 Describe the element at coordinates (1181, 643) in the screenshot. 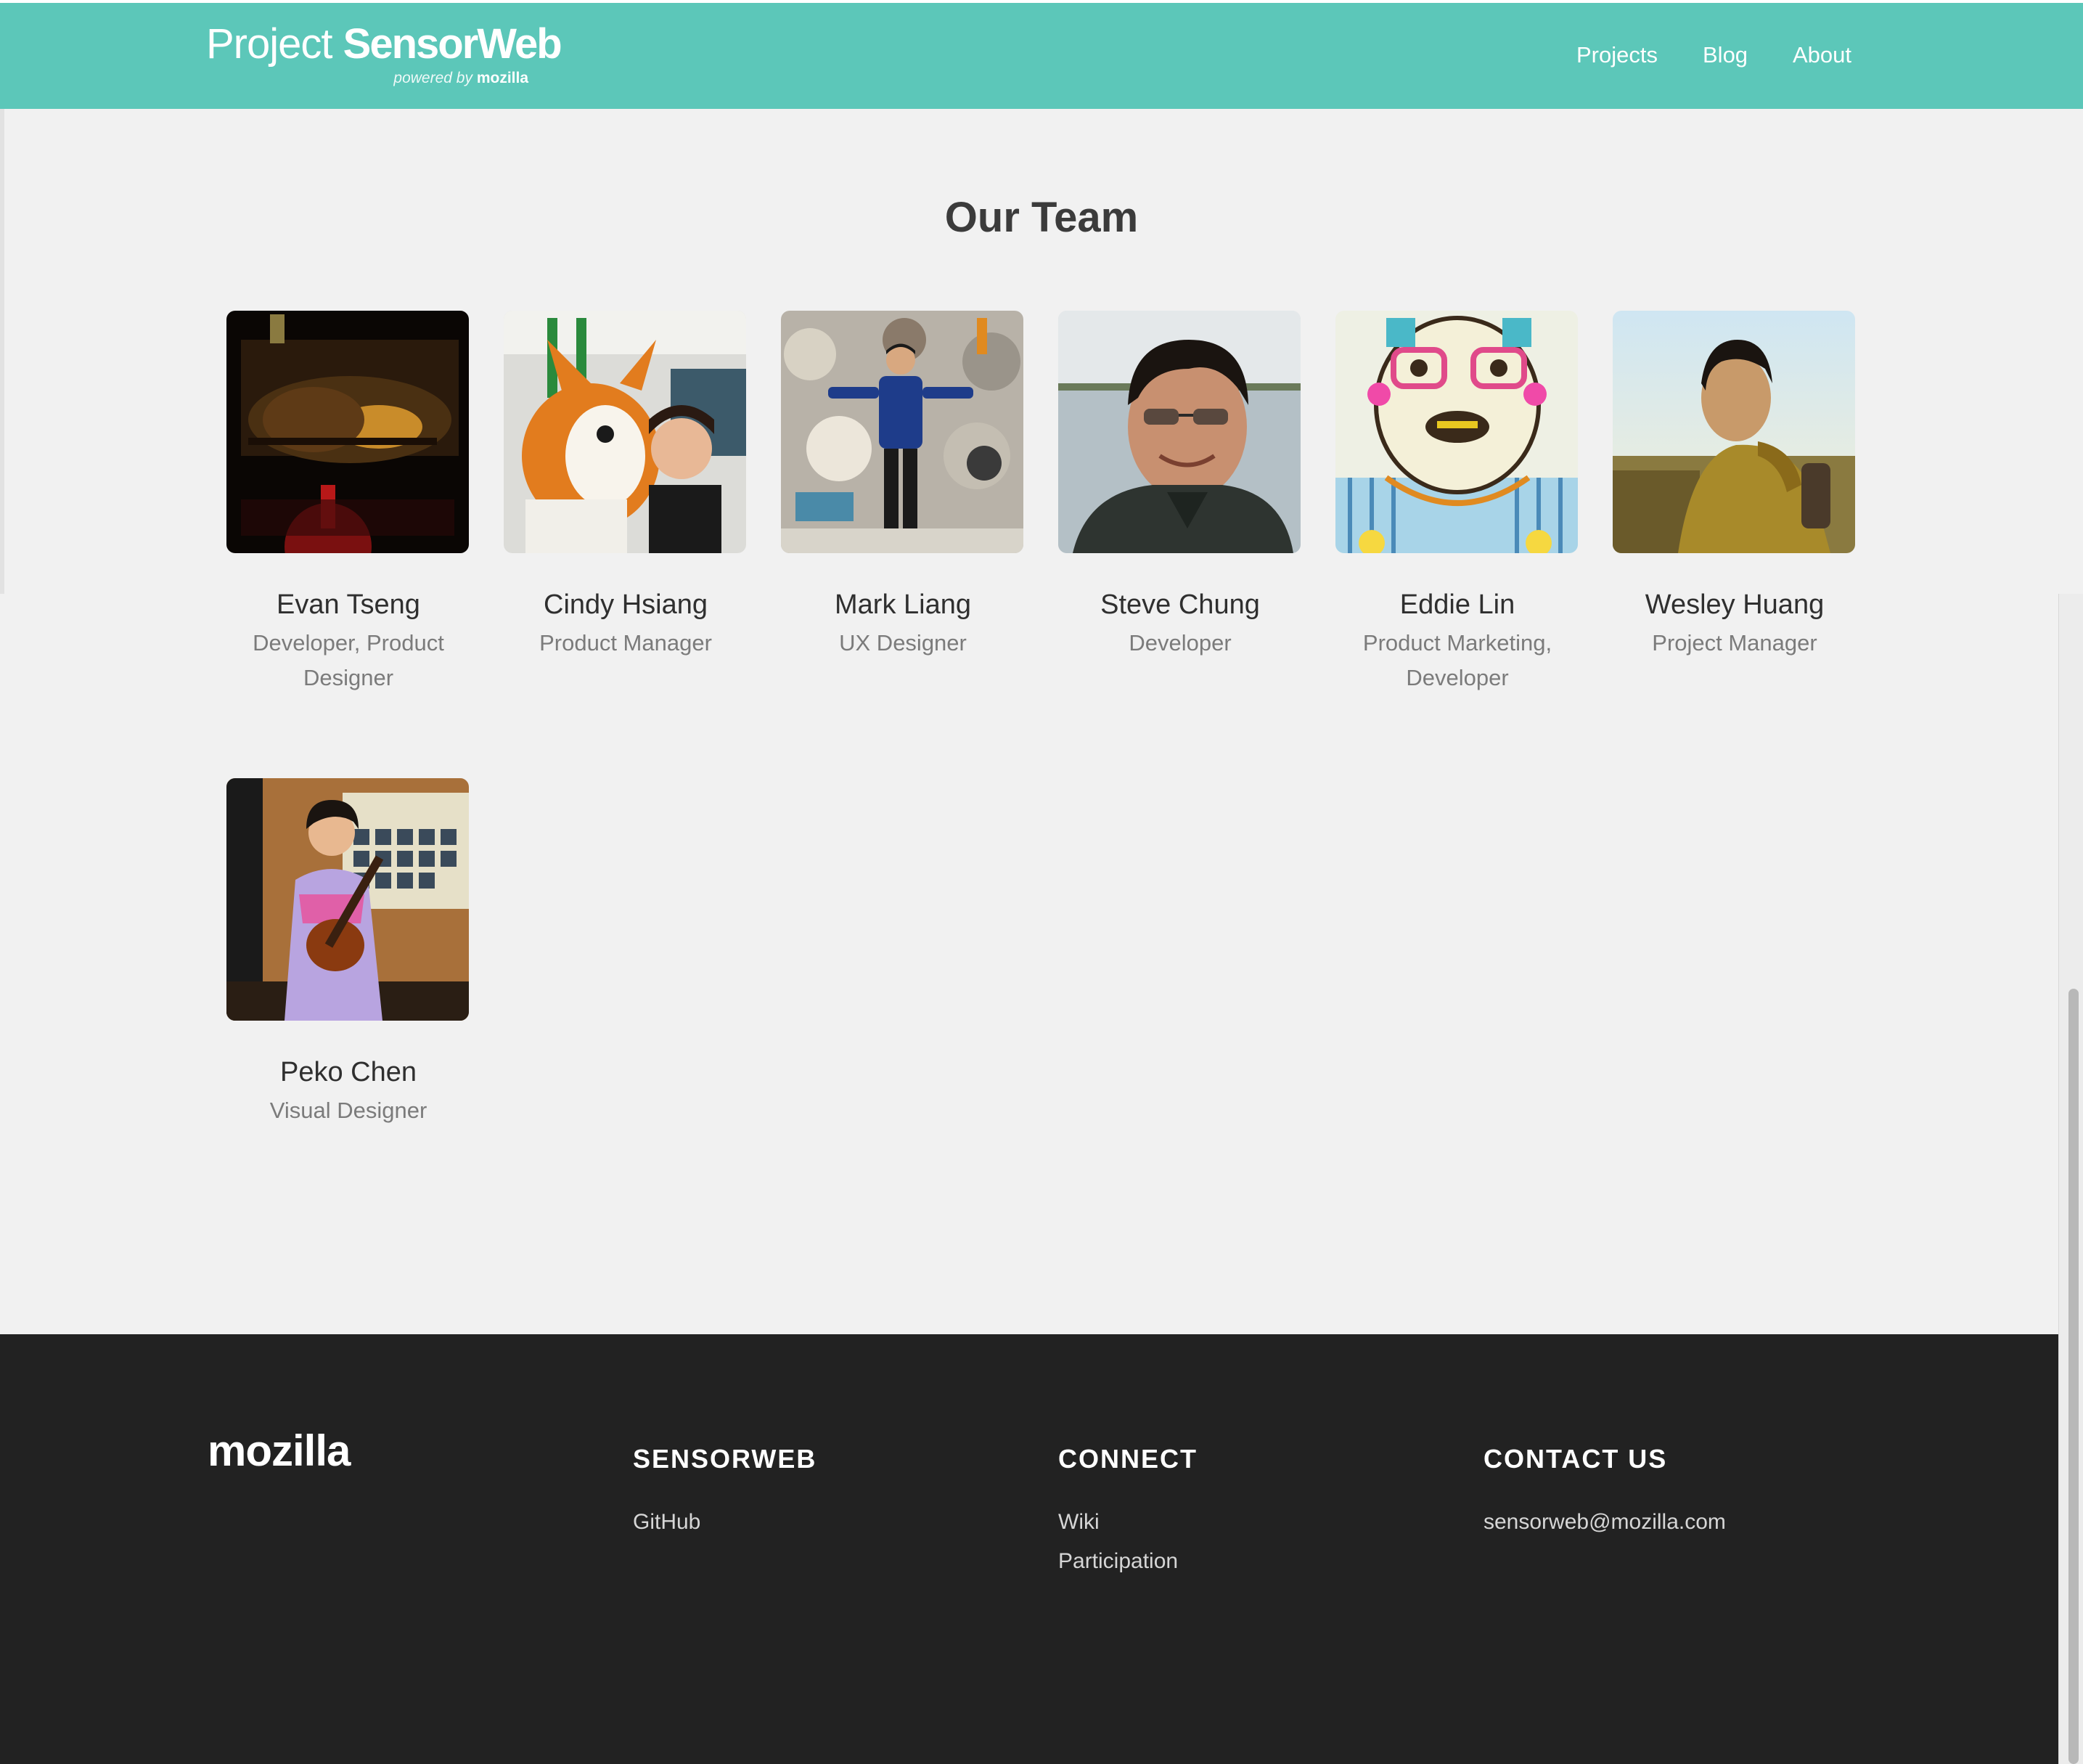

I see `member-role: Developer` at that location.